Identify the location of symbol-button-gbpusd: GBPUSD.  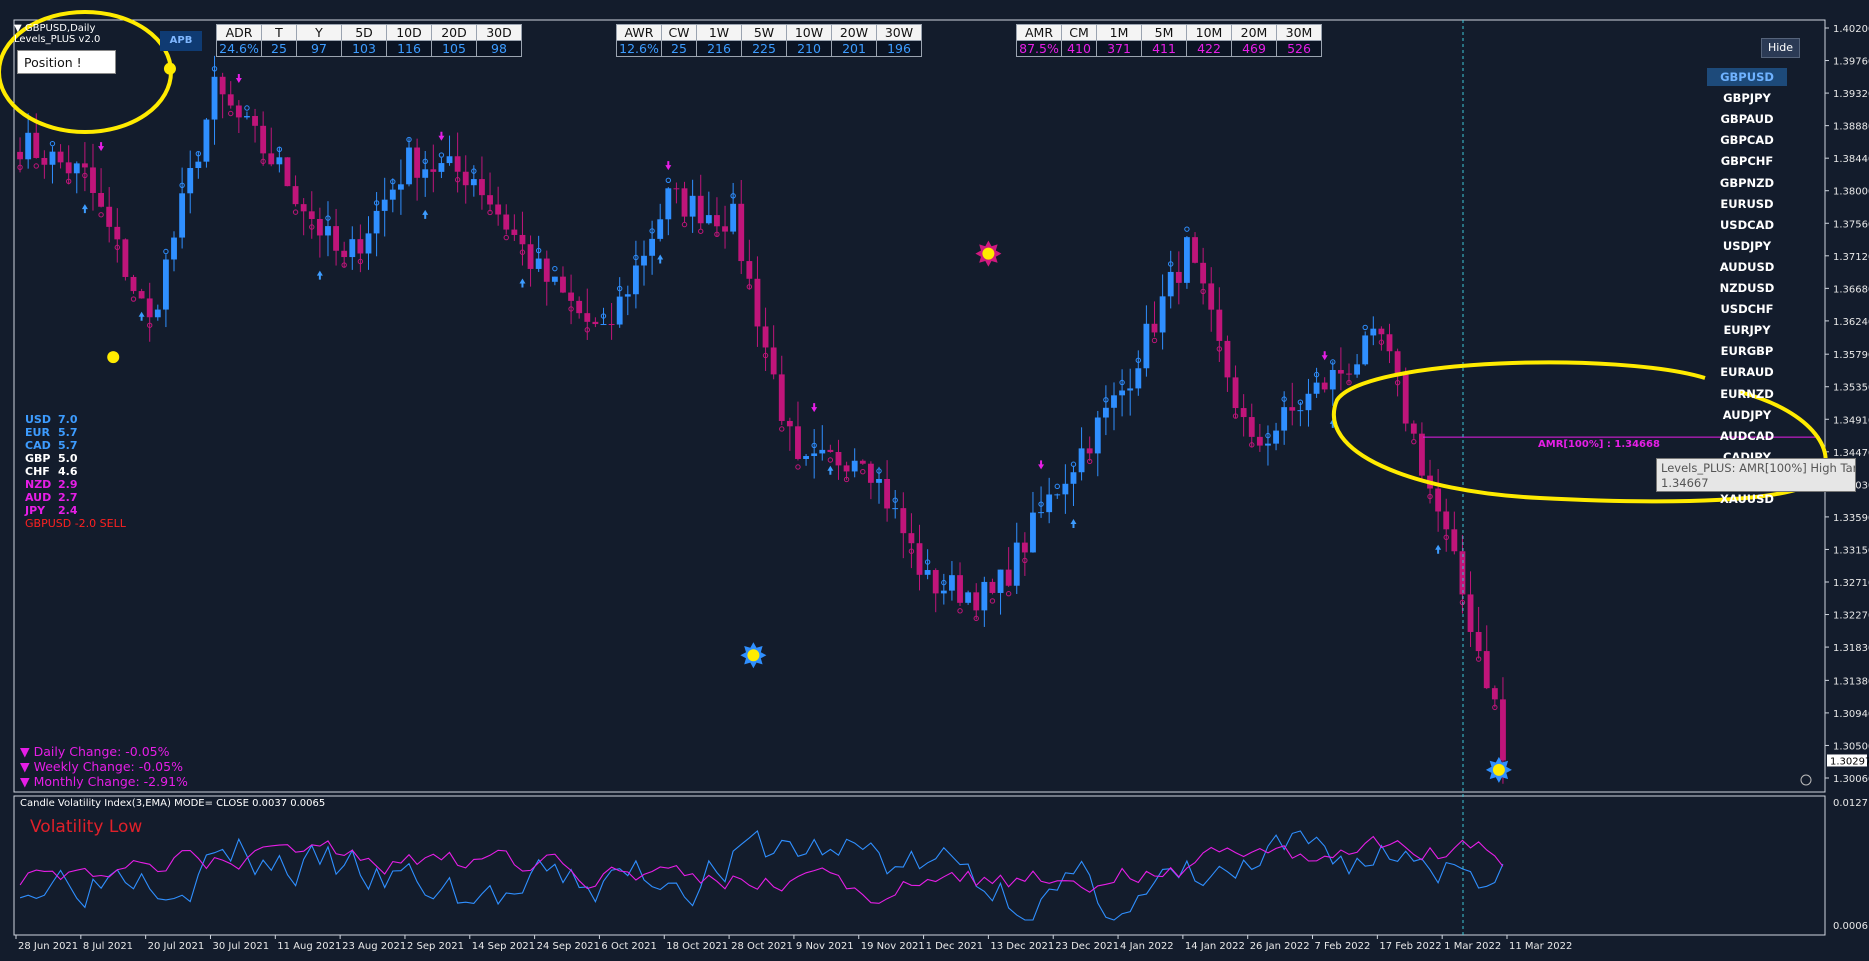
(1747, 77).